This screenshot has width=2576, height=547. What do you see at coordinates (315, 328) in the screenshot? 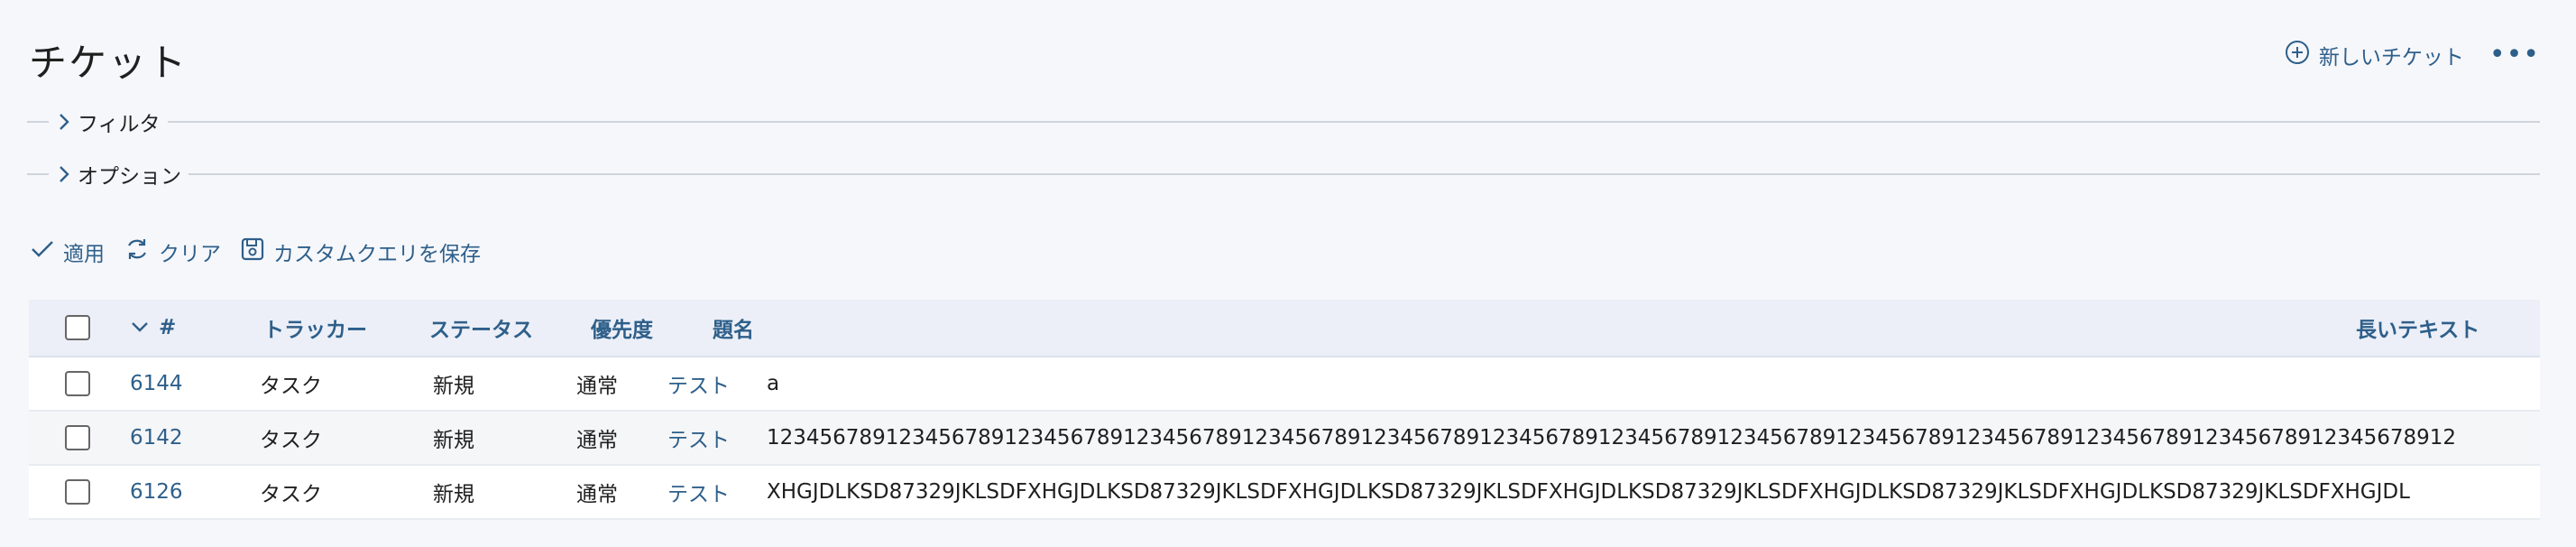
I see `column-header-tracker: トラッカー` at bounding box center [315, 328].